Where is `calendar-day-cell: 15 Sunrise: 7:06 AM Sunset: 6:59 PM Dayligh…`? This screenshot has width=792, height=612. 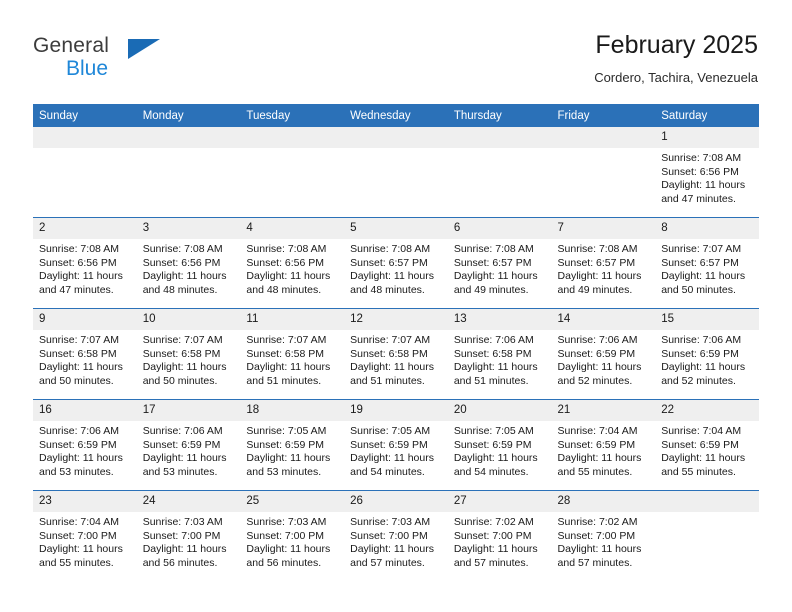 calendar-day-cell: 15 Sunrise: 7:06 AM Sunset: 6:59 PM Dayligh… is located at coordinates (707, 354).